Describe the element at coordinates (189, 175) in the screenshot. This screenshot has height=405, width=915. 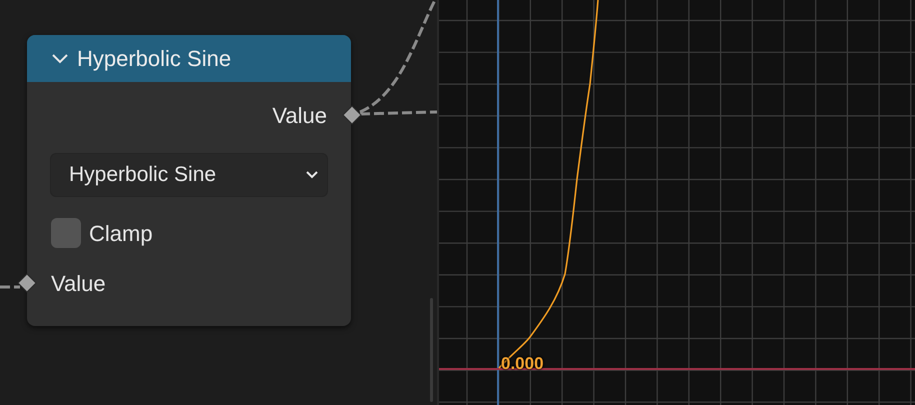
I see `mode-dropdown: Hyperbolic Sine` at that location.